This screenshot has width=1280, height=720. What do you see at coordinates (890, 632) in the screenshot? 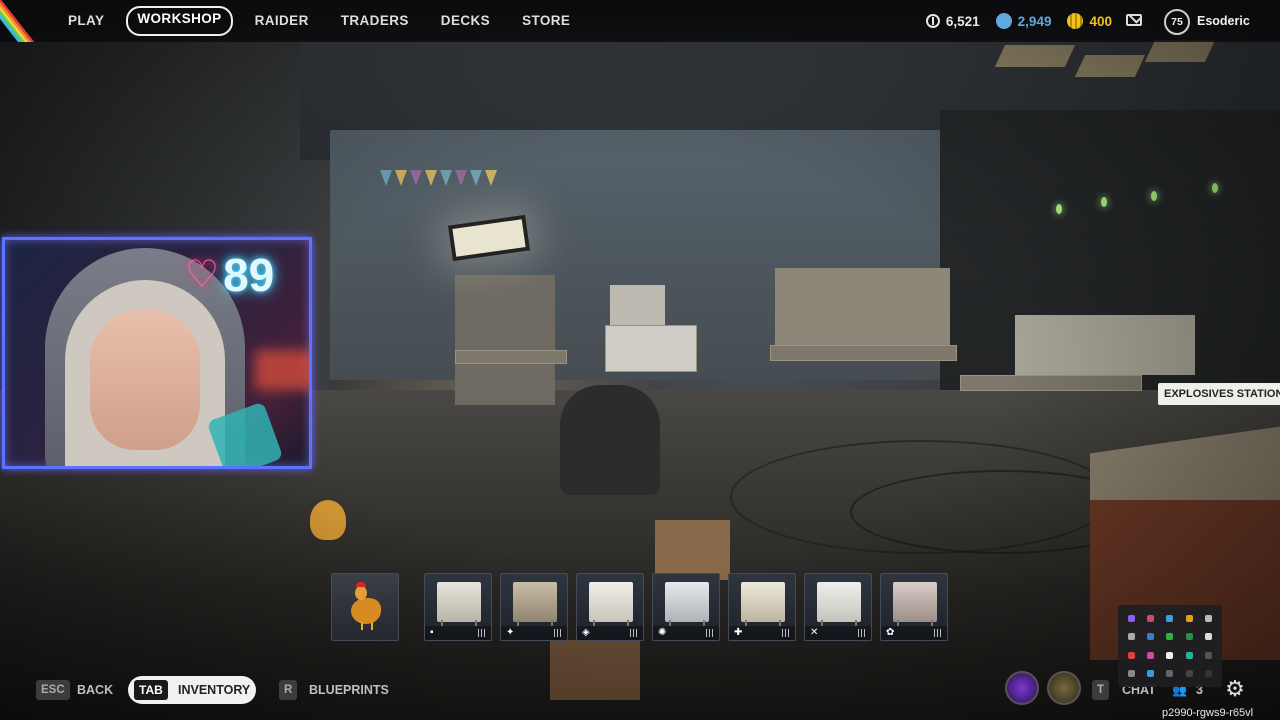
I see `station-type-icon: ✿` at bounding box center [890, 632].